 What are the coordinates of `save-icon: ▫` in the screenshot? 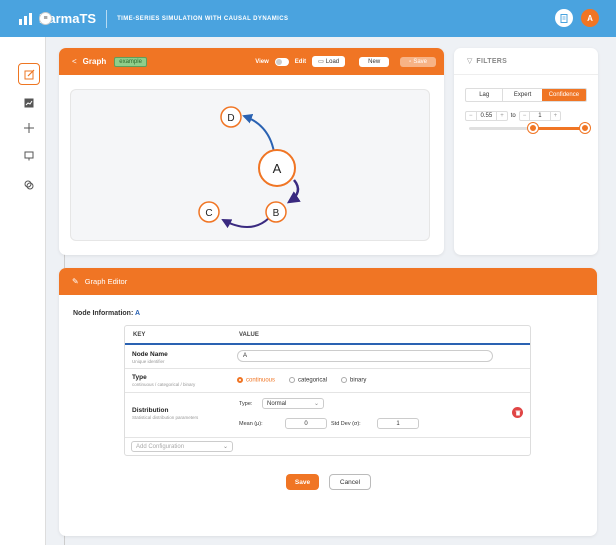 It's located at (410, 61).